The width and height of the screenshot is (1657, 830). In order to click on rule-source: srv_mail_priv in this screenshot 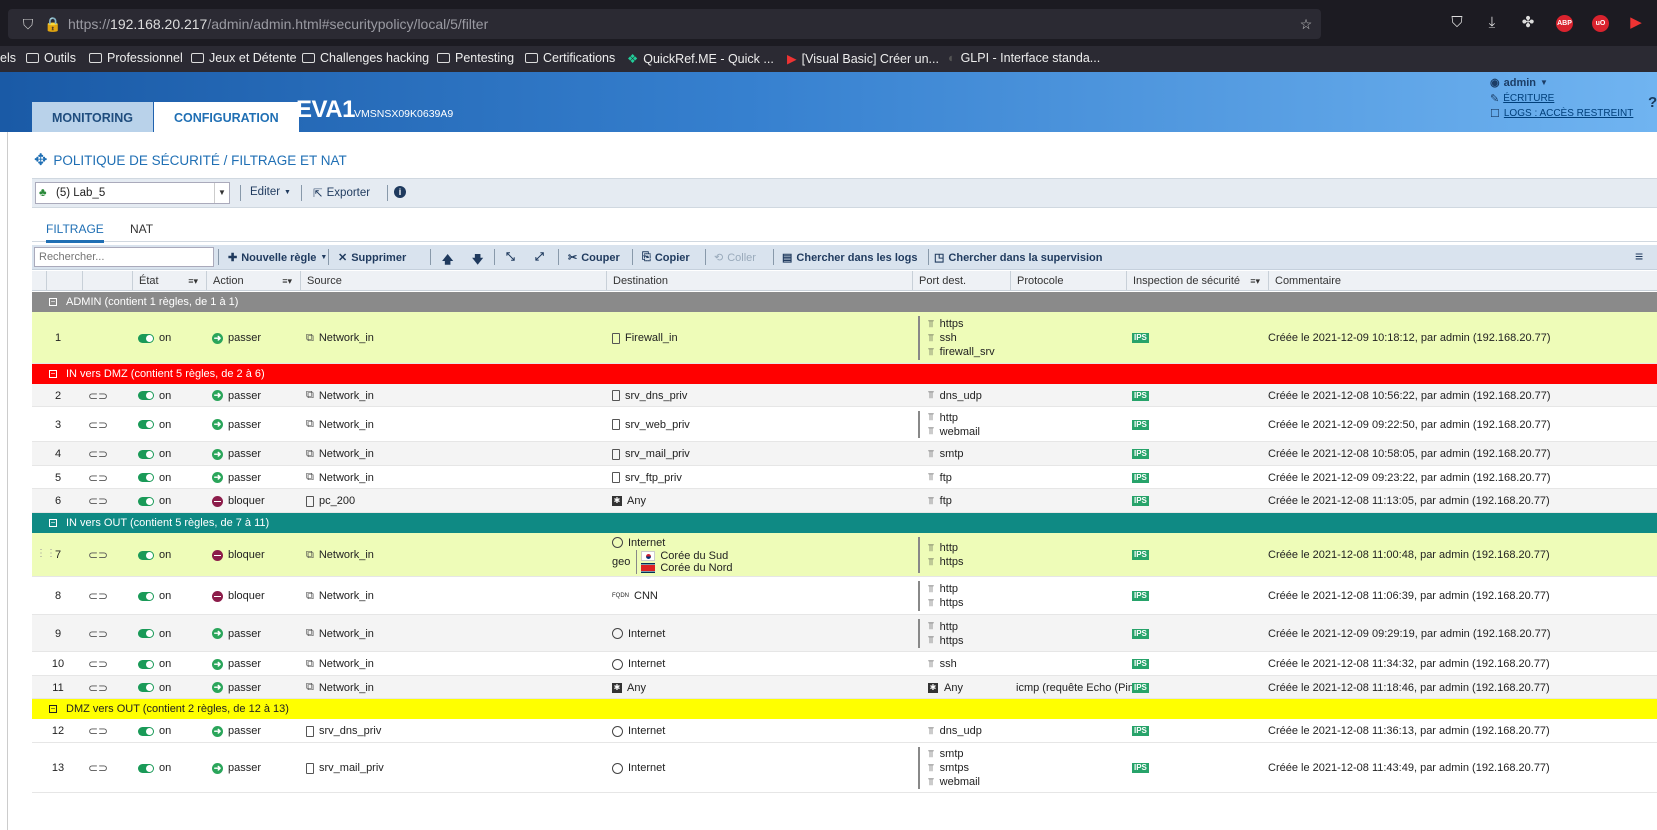, I will do `click(345, 768)`.